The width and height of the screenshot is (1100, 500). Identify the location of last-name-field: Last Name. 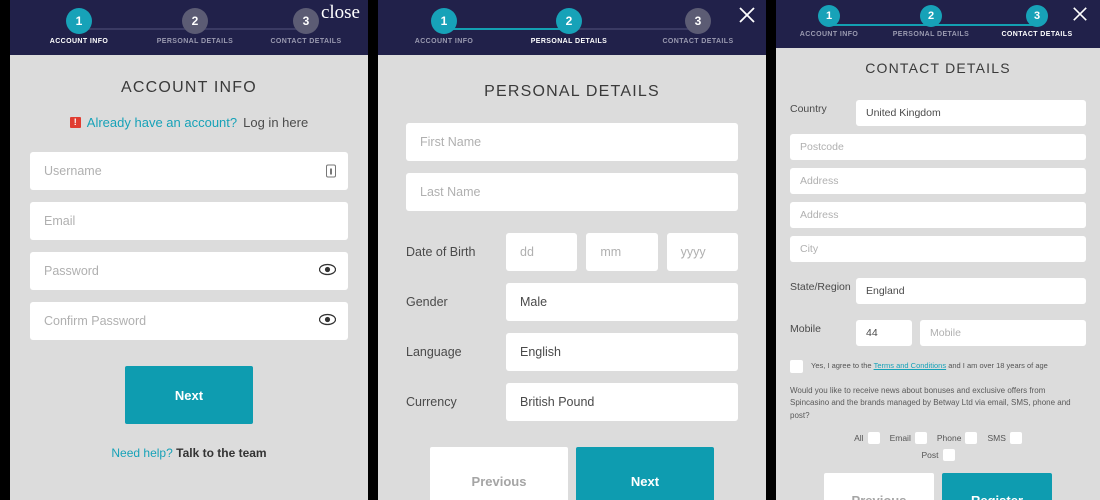
(572, 192).